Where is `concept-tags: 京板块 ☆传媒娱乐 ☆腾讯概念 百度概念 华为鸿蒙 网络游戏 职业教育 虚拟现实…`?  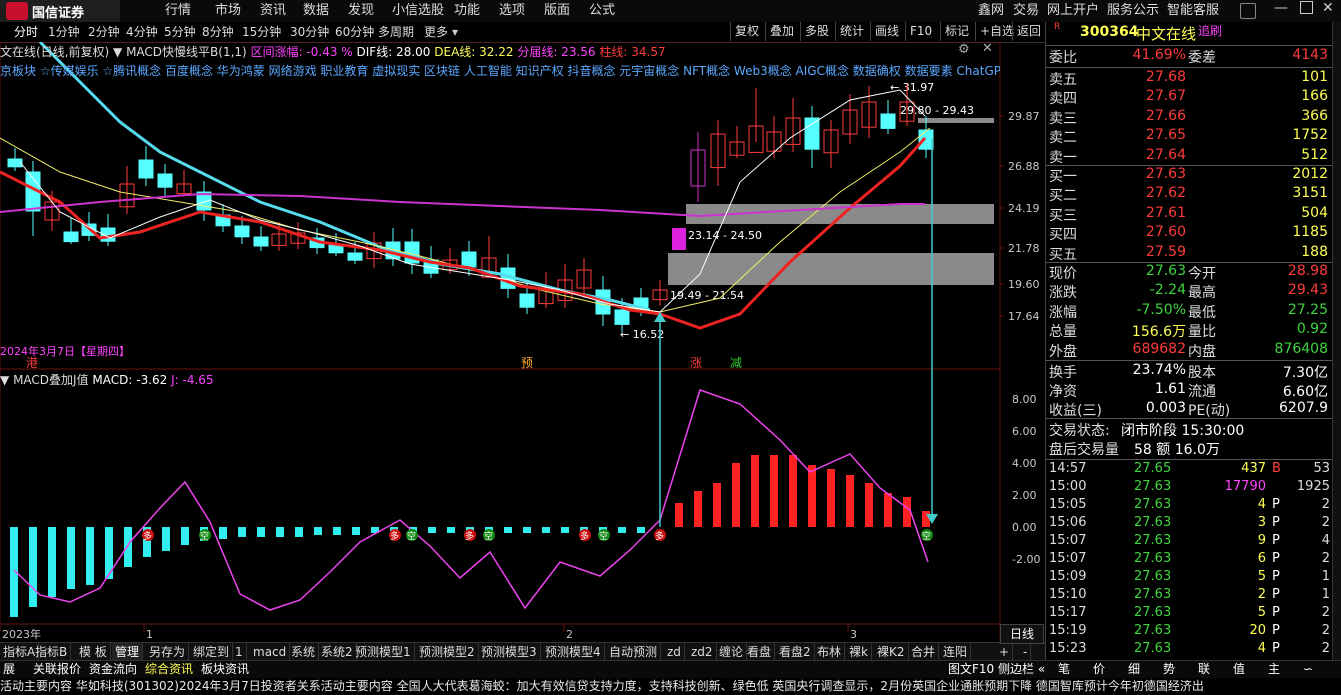 concept-tags: 京板块 ☆传媒娱乐 ☆腾讯概念 百度概念 华为鸿蒙 网络游戏 职业教育 虚拟现实… is located at coordinates (500, 70).